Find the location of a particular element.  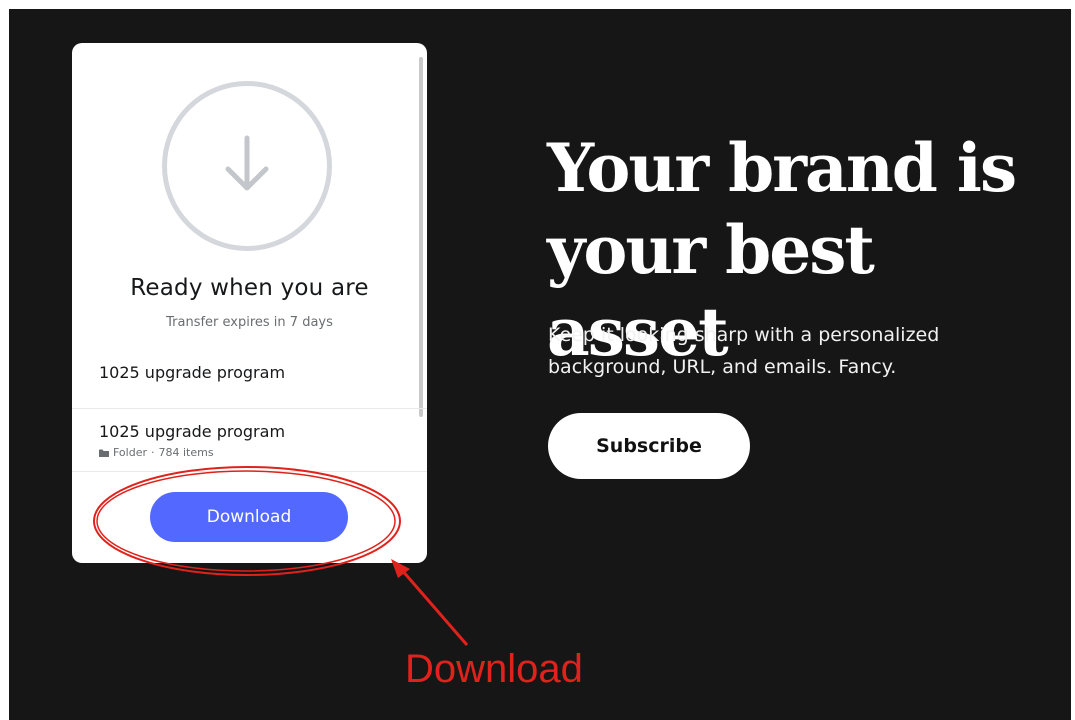

annotation-arrow is located at coordinates (434, 607).